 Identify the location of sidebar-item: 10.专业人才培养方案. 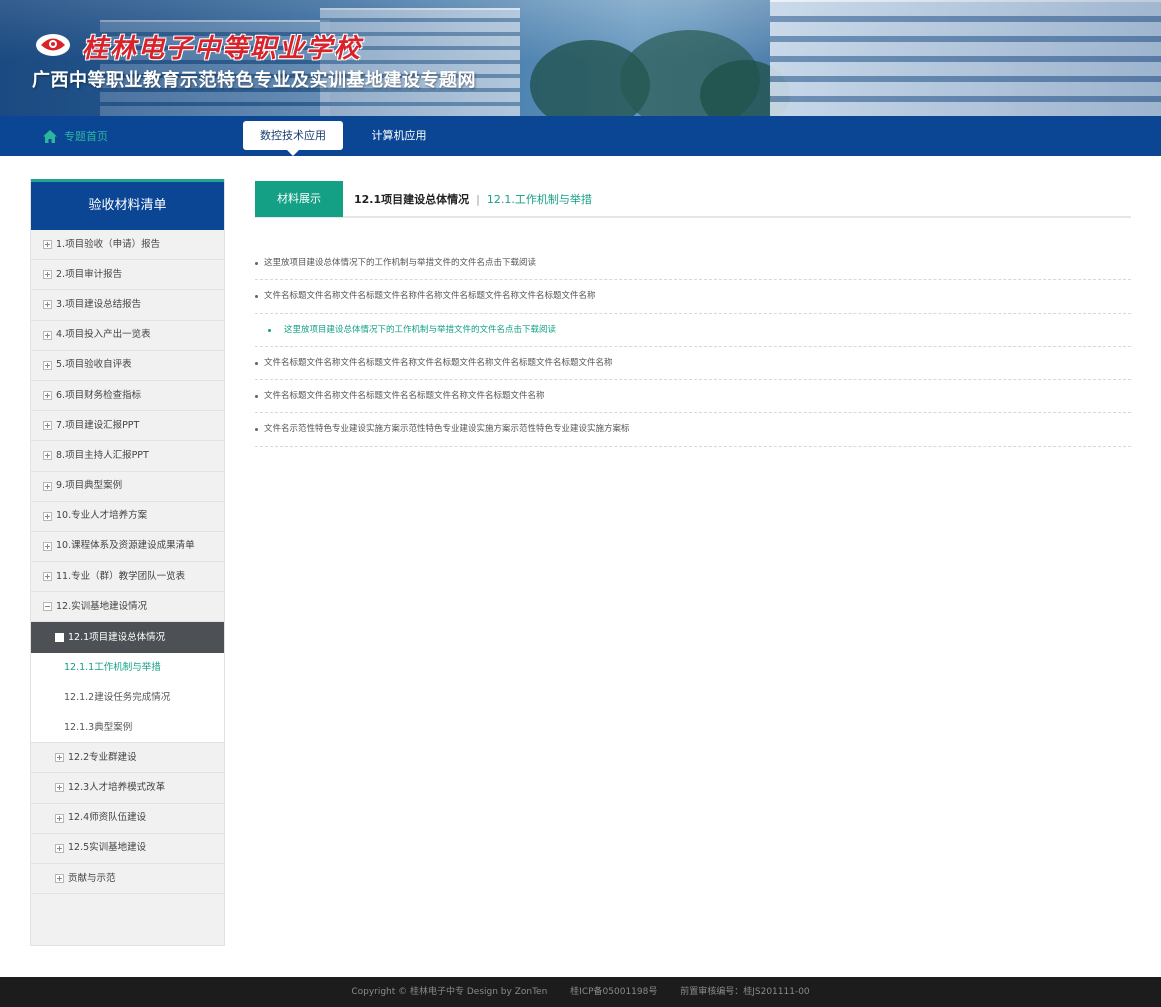
(127, 517).